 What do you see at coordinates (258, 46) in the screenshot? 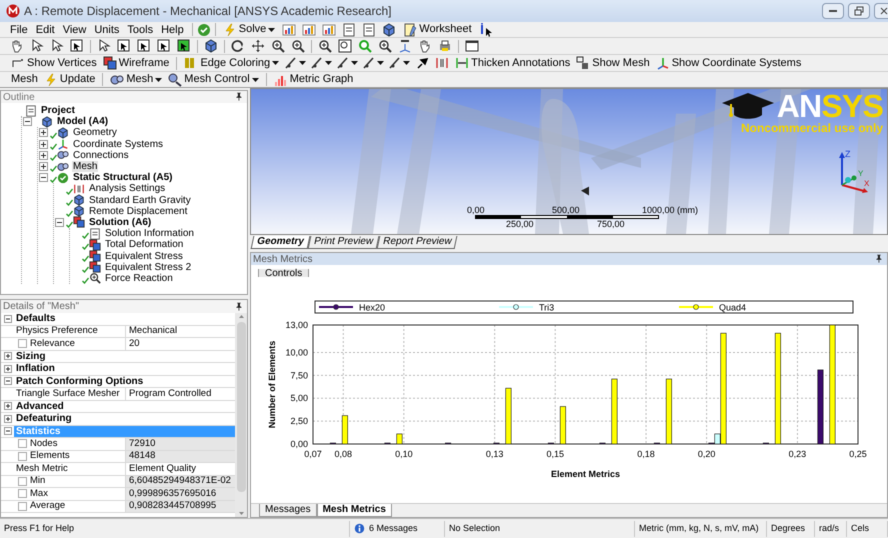
I see `pan-icon` at bounding box center [258, 46].